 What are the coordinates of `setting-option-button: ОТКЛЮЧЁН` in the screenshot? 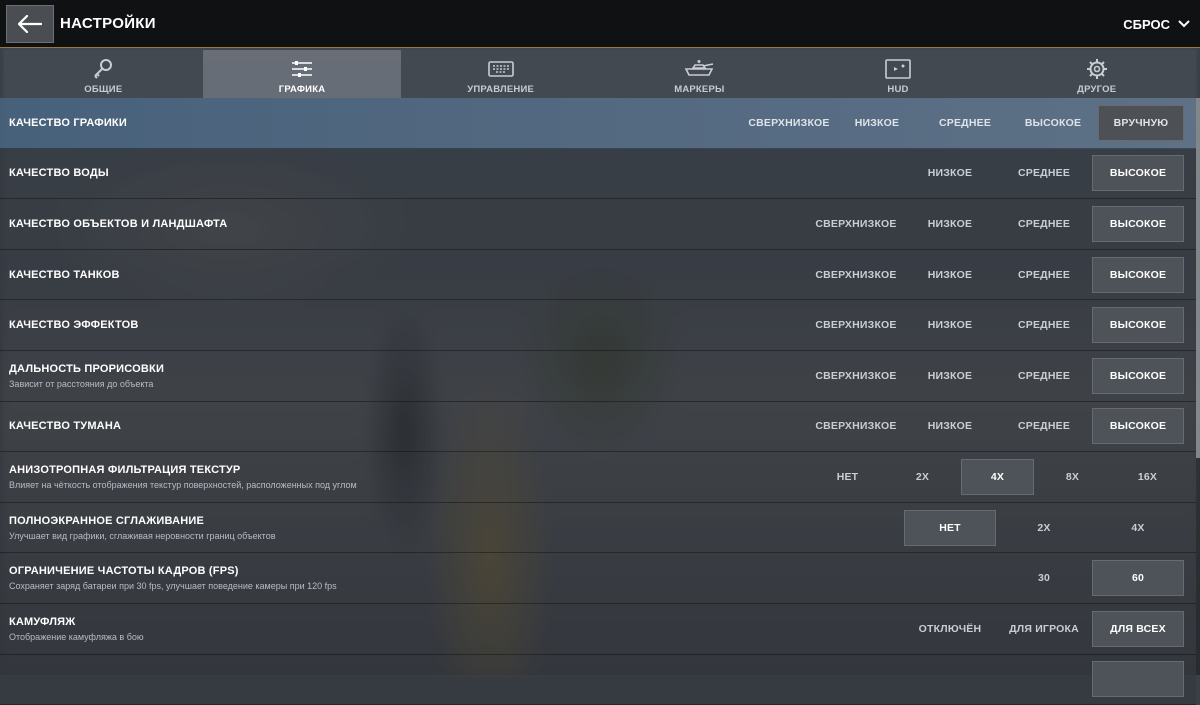 It's located at (950, 629).